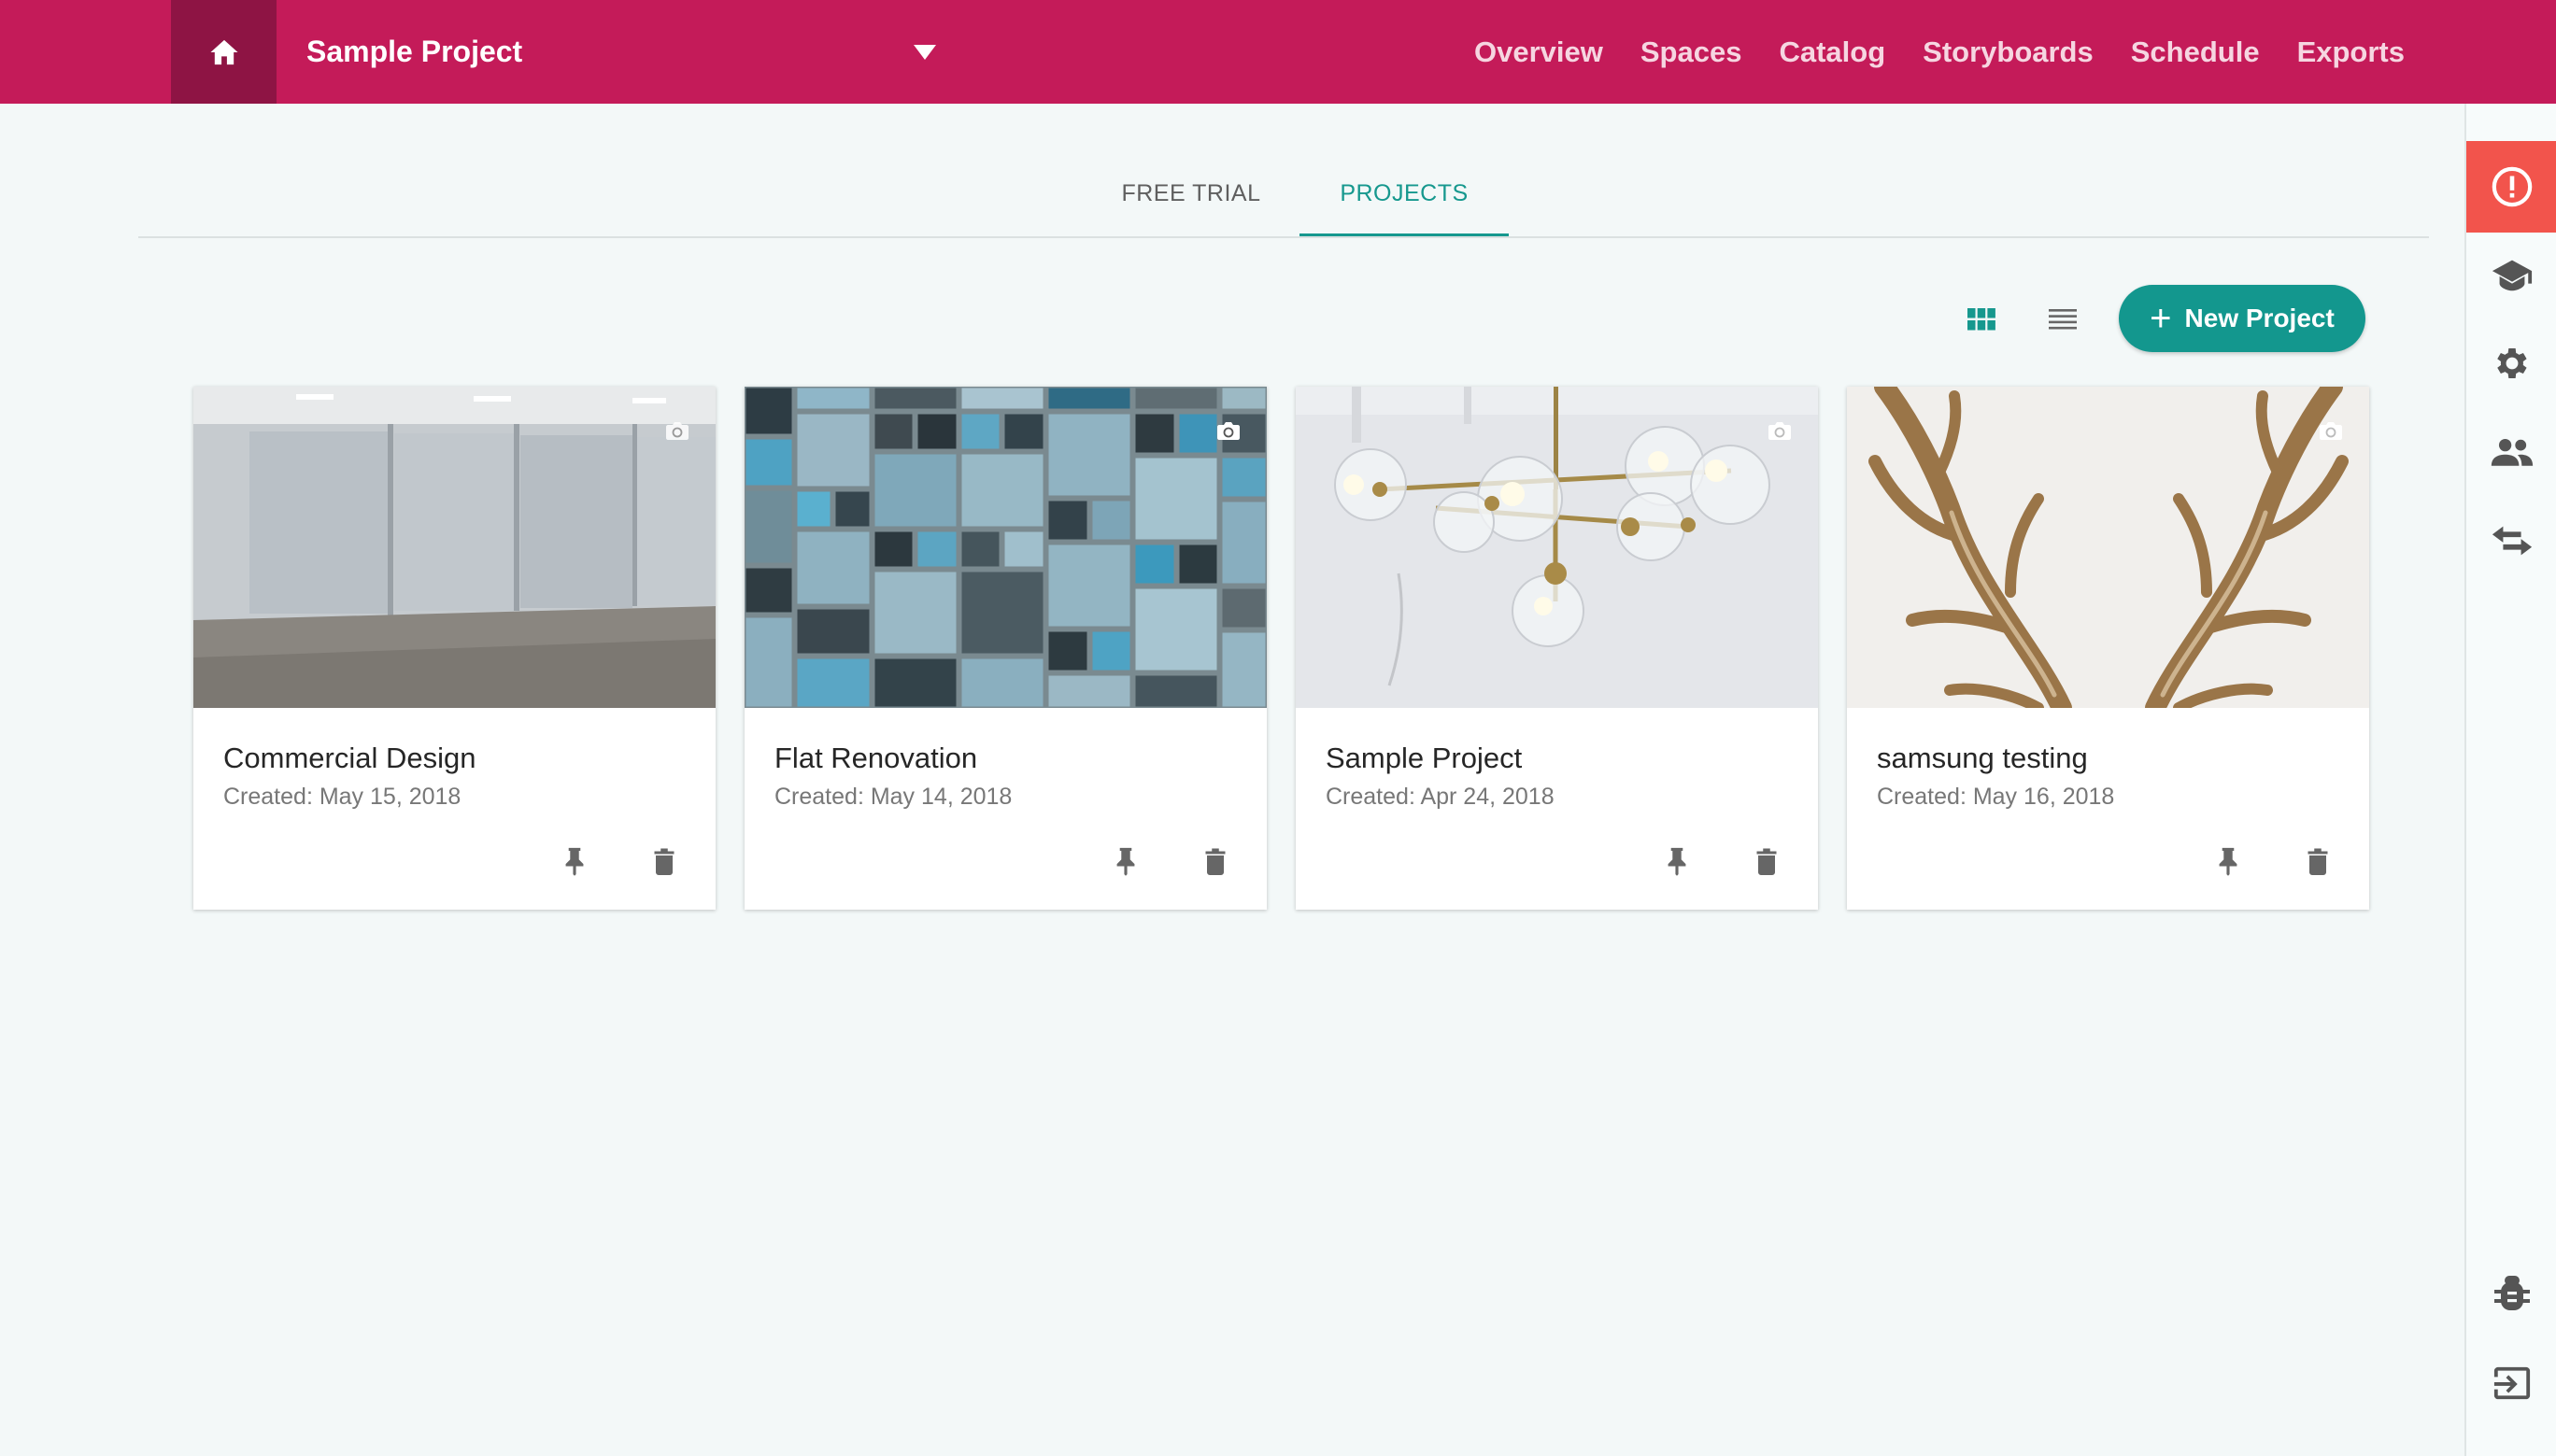  Describe the element at coordinates (876, 758) in the screenshot. I see `project-title: Flat Renovation` at that location.